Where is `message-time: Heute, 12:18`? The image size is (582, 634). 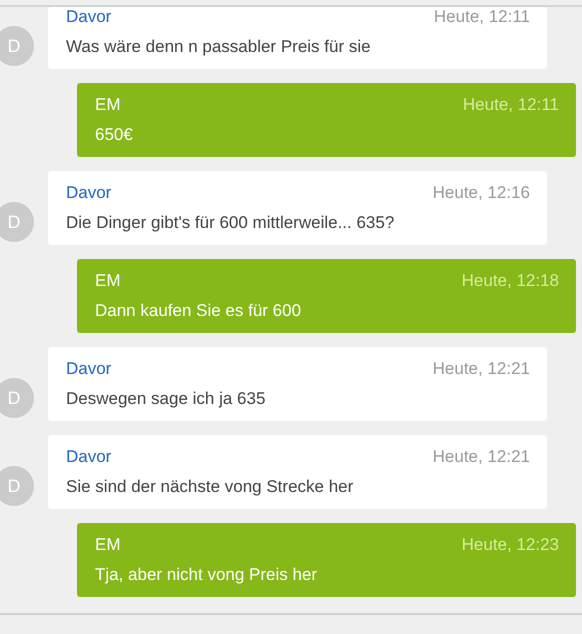
message-time: Heute, 12:18 is located at coordinates (510, 281).